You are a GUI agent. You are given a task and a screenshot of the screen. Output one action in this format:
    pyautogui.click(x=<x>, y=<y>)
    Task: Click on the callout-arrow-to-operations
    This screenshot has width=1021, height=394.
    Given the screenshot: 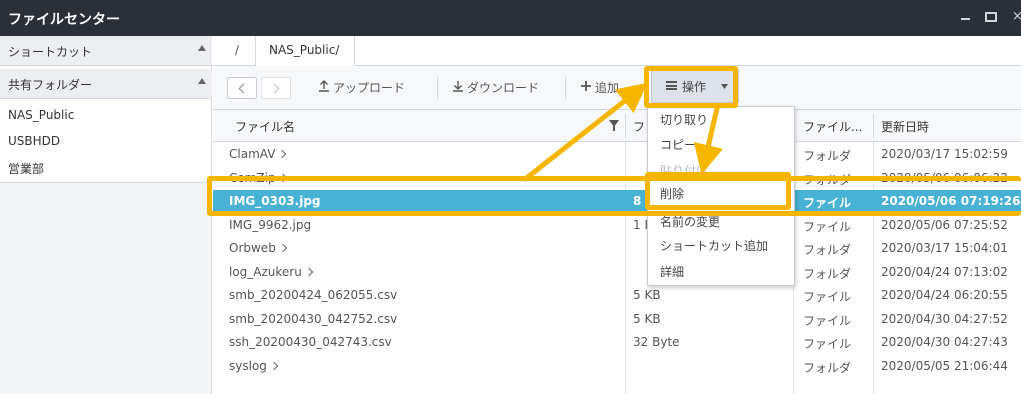 What is the action you would take?
    pyautogui.click(x=585, y=132)
    